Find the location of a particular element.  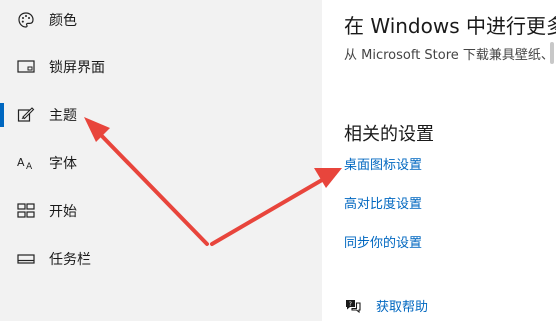

theme-brush-icon is located at coordinates (26, 115).